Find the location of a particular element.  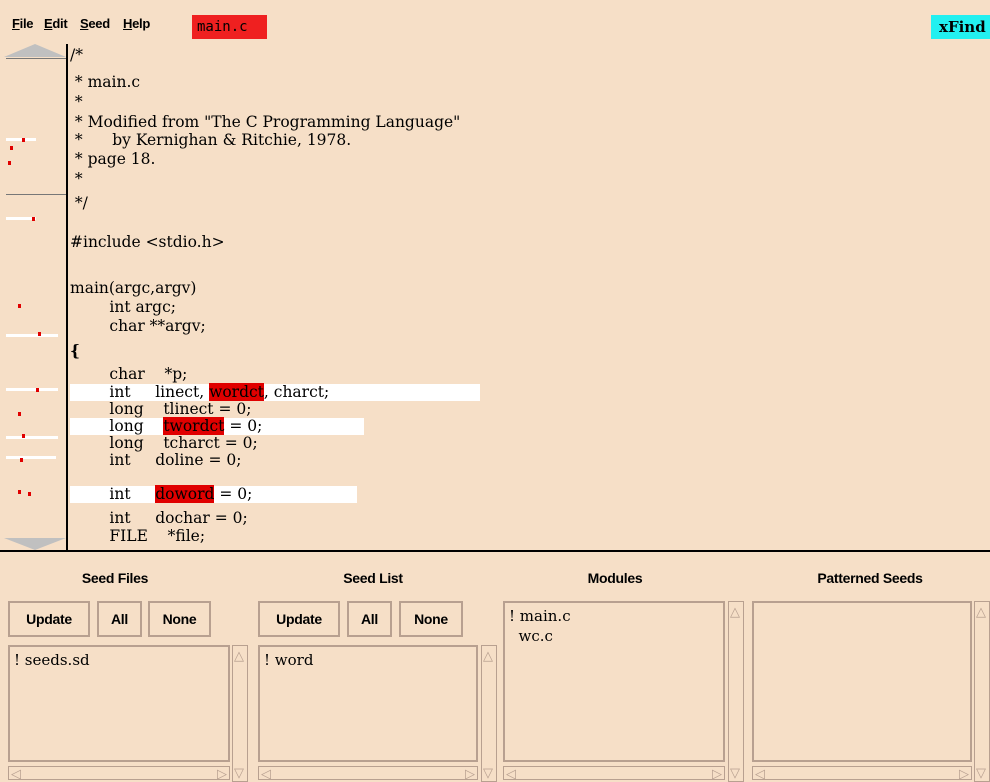

code-line: int argc; is located at coordinates (123, 307).